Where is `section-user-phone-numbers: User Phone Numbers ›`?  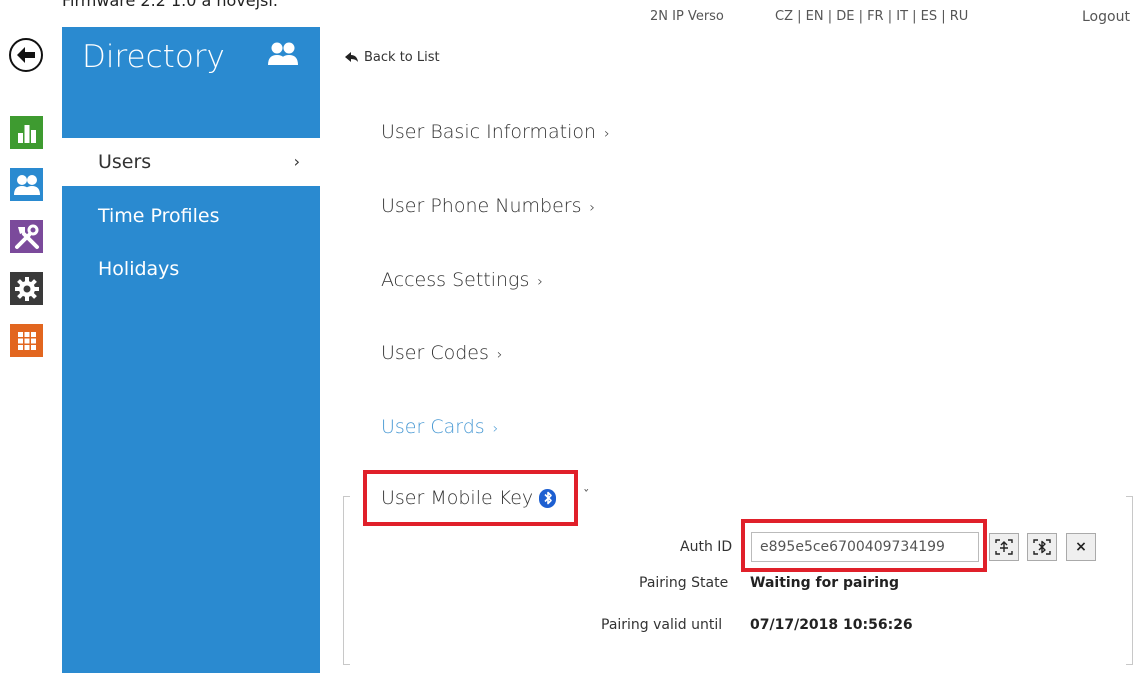 section-user-phone-numbers: User Phone Numbers › is located at coordinates (488, 206).